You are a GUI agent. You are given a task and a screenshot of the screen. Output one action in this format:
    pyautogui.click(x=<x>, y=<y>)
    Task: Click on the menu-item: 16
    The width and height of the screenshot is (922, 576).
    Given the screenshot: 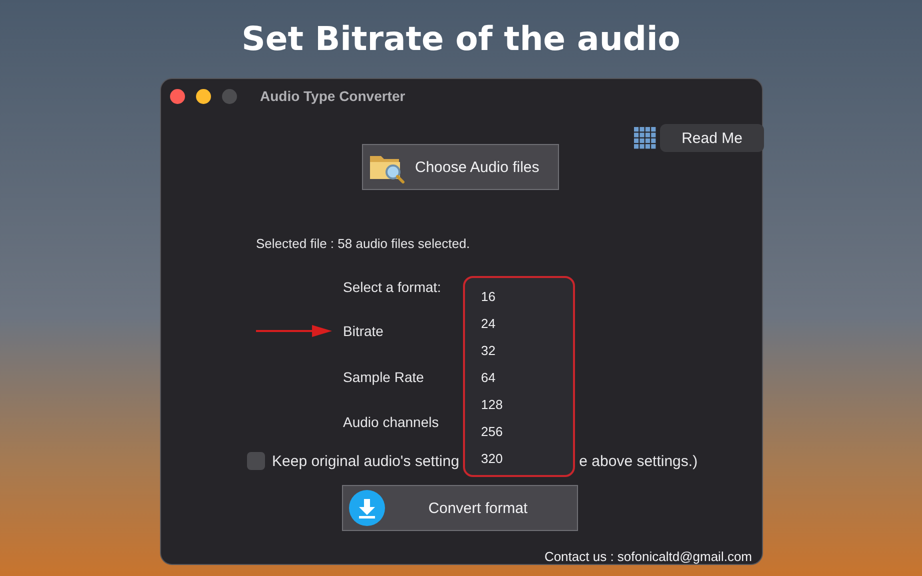 What is the action you would take?
    pyautogui.click(x=519, y=296)
    